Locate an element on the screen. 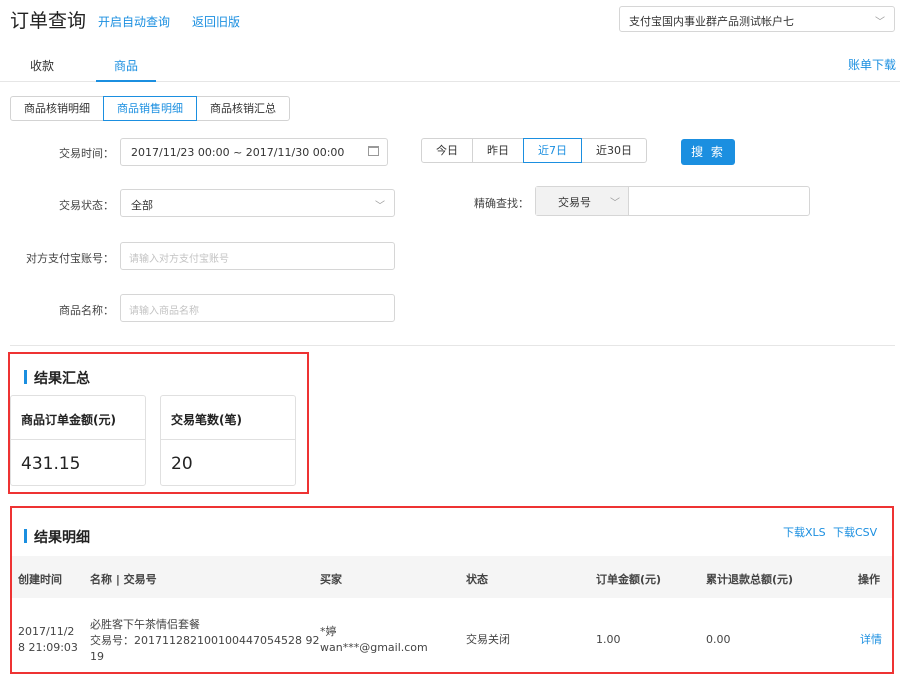  time-label: 交易时间： is located at coordinates (86, 153).